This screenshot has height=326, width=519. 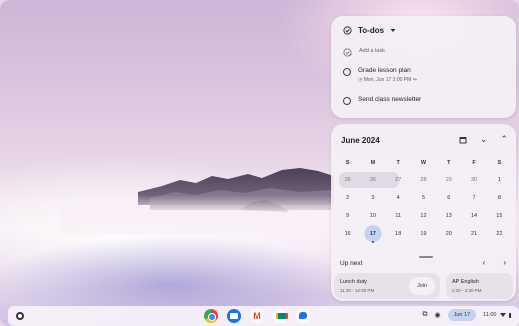 I want to click on calendar-day: 18, so click(x=398, y=234).